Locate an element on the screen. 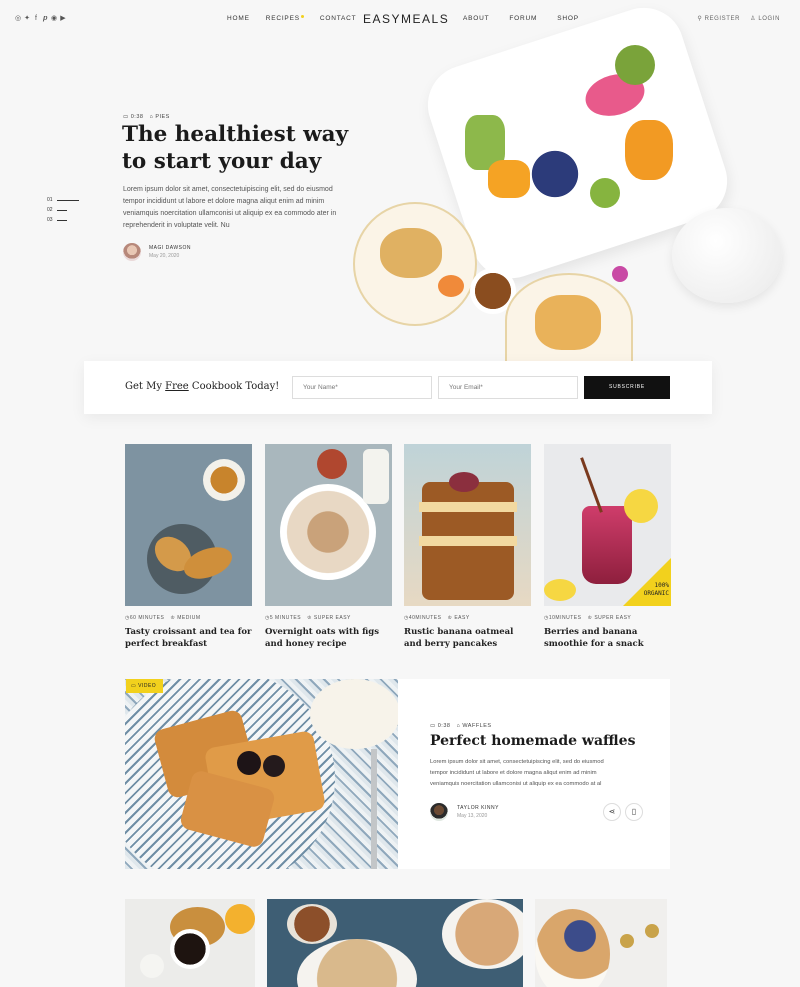  difficulty: SUPER EASY is located at coordinates (332, 618).